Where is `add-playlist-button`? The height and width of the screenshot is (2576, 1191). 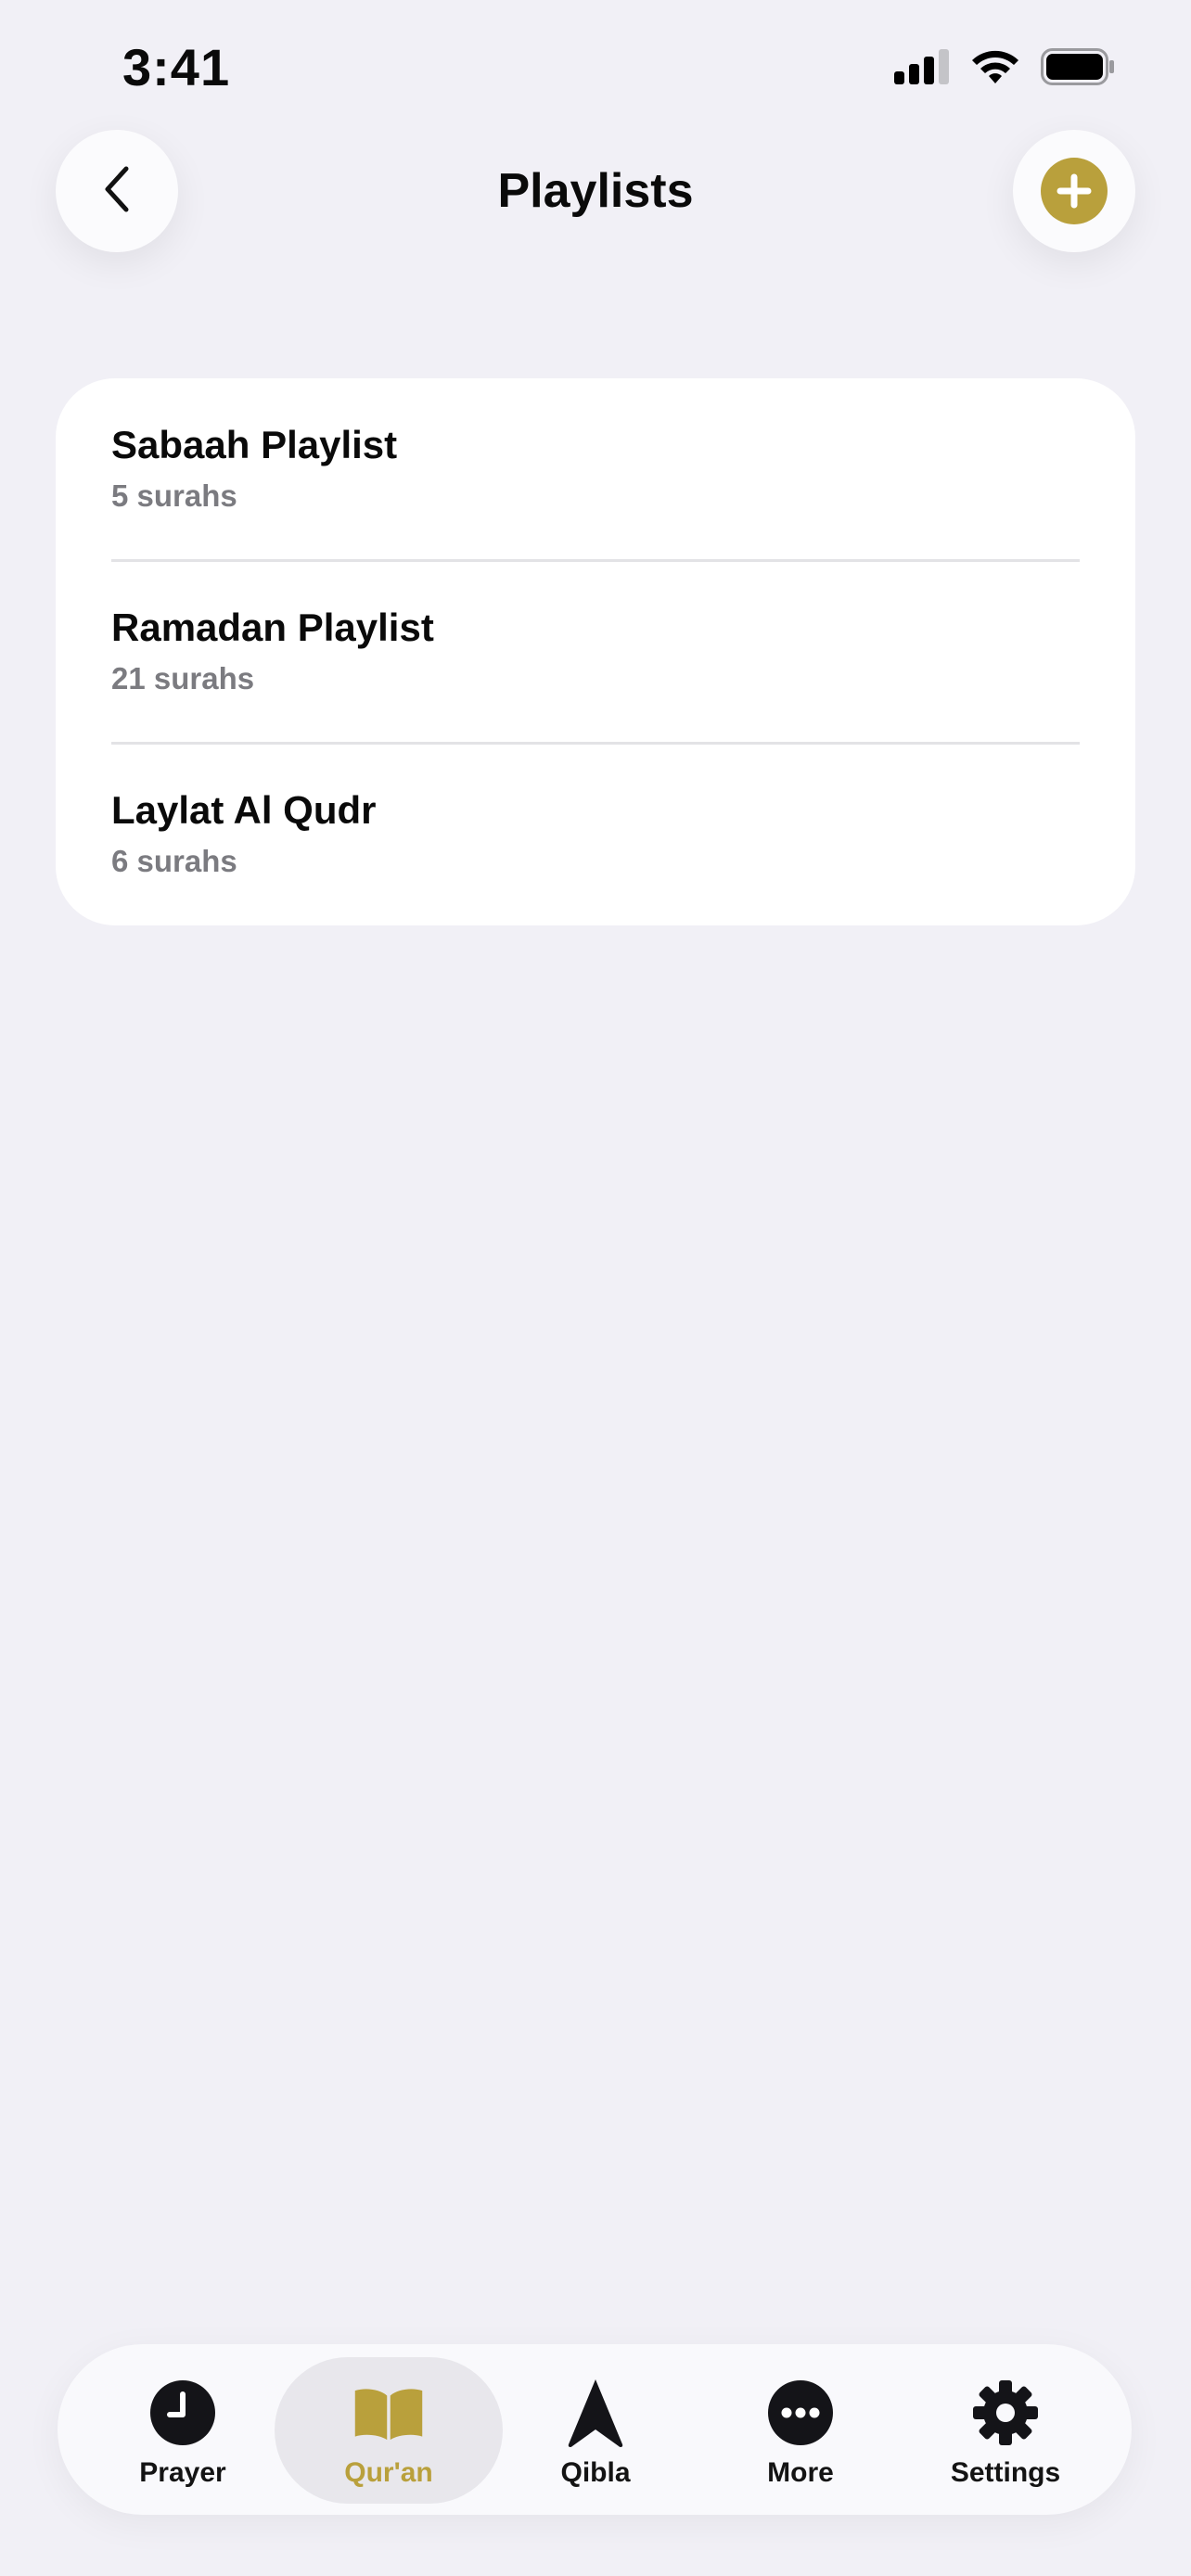
add-playlist-button is located at coordinates (1074, 191).